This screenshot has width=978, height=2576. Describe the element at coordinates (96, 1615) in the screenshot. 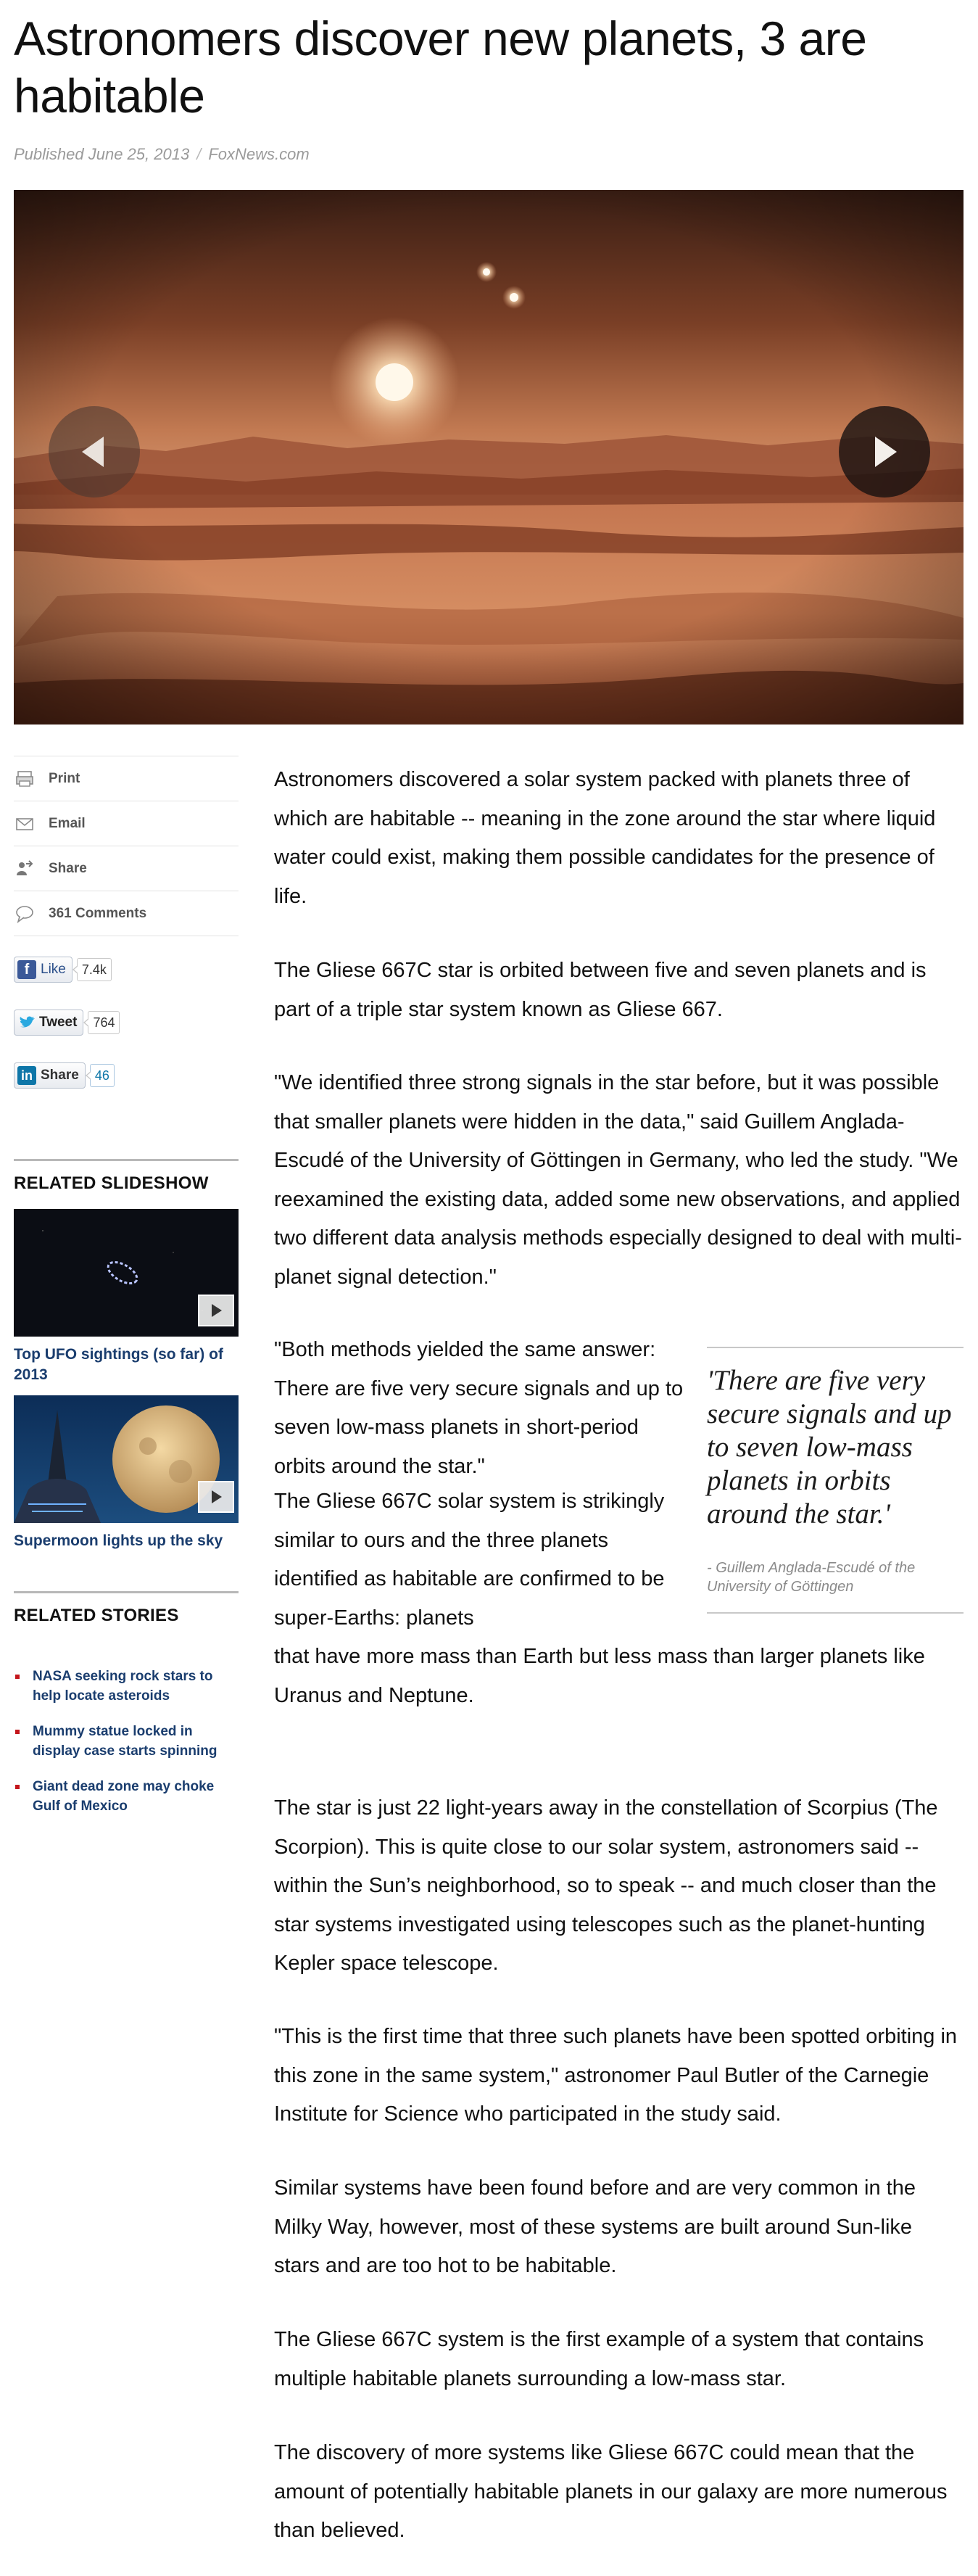

I see `related-stories-title: RELATED STORIES` at that location.